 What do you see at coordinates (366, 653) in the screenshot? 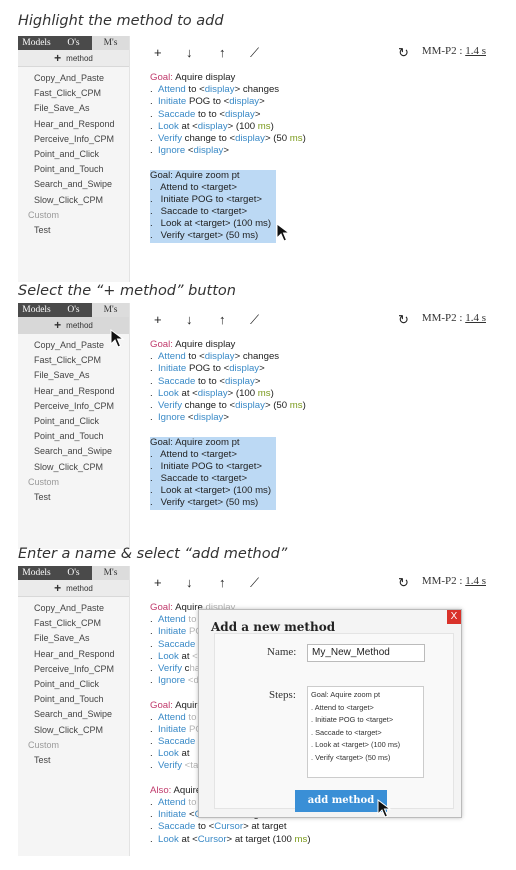
I see `method-name-input: My_New_Method` at bounding box center [366, 653].